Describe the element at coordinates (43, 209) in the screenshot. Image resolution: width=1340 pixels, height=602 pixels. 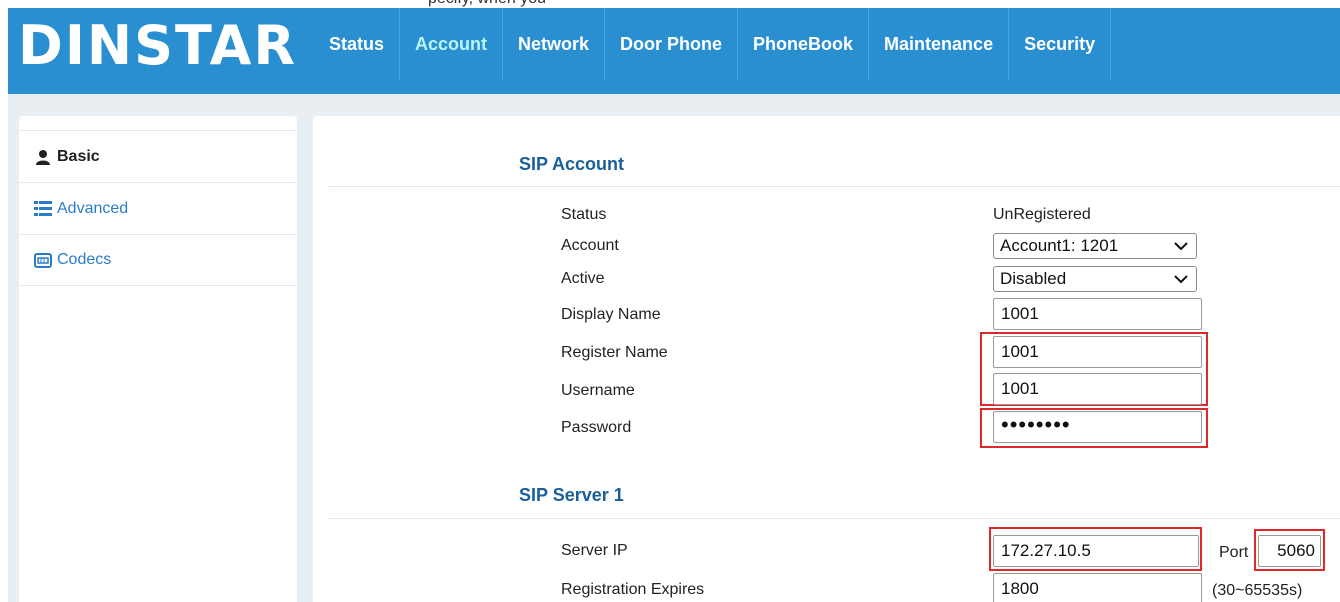
I see `list-icon` at that location.